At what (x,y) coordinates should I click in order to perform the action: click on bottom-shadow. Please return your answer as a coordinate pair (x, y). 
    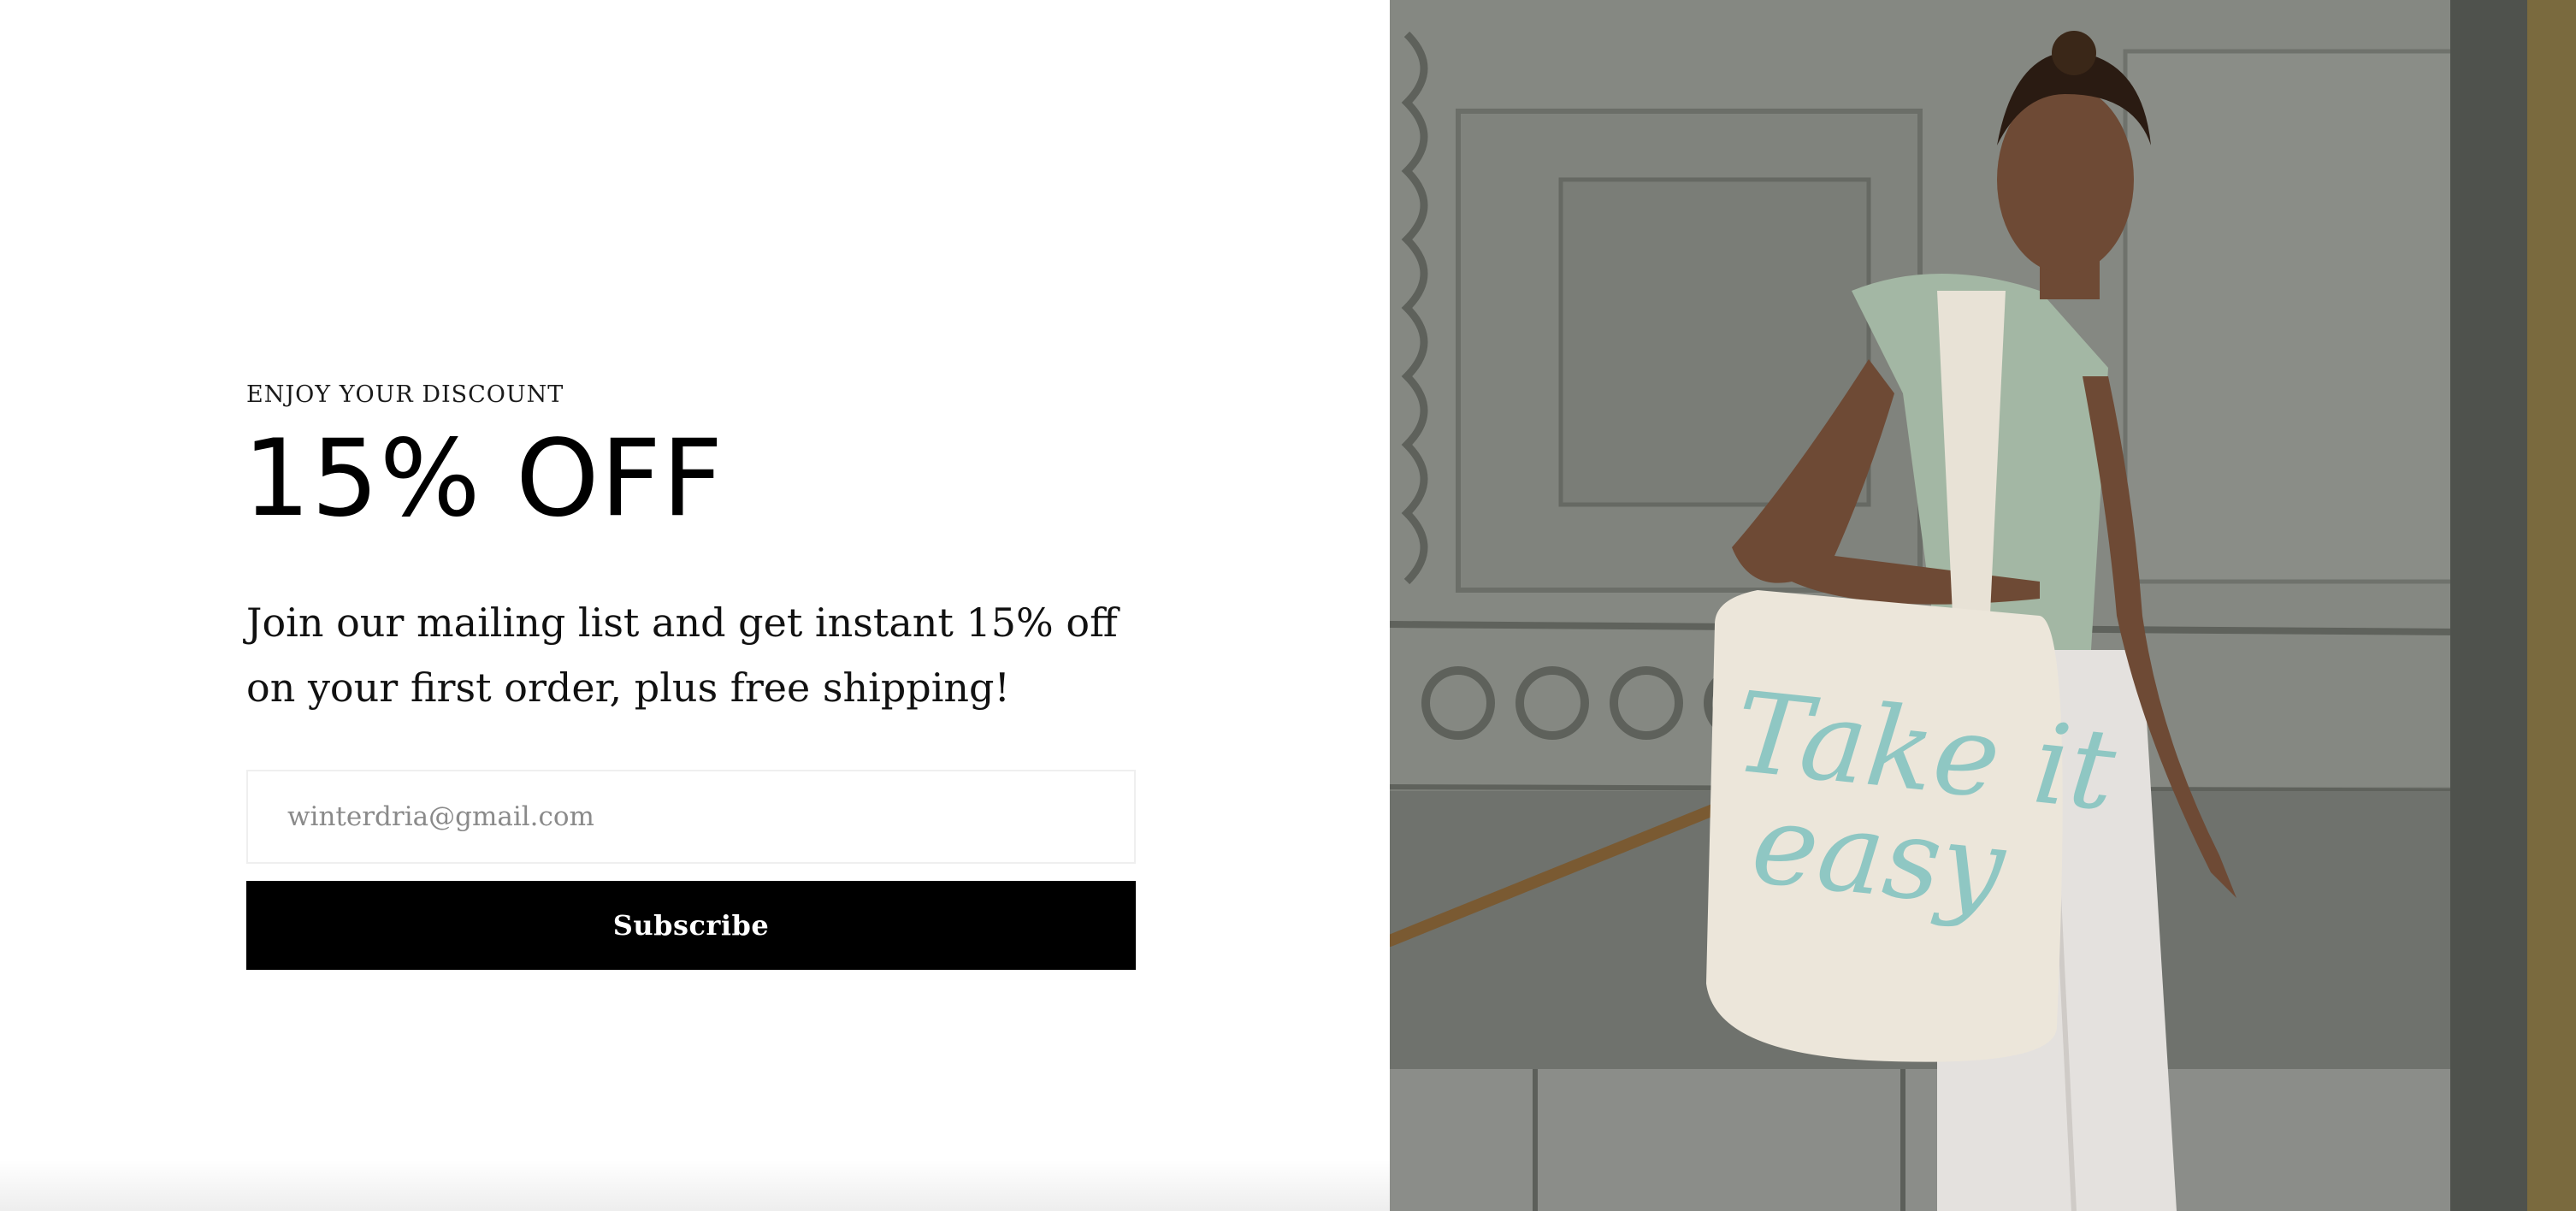
    Looking at the image, I should click on (695, 1185).